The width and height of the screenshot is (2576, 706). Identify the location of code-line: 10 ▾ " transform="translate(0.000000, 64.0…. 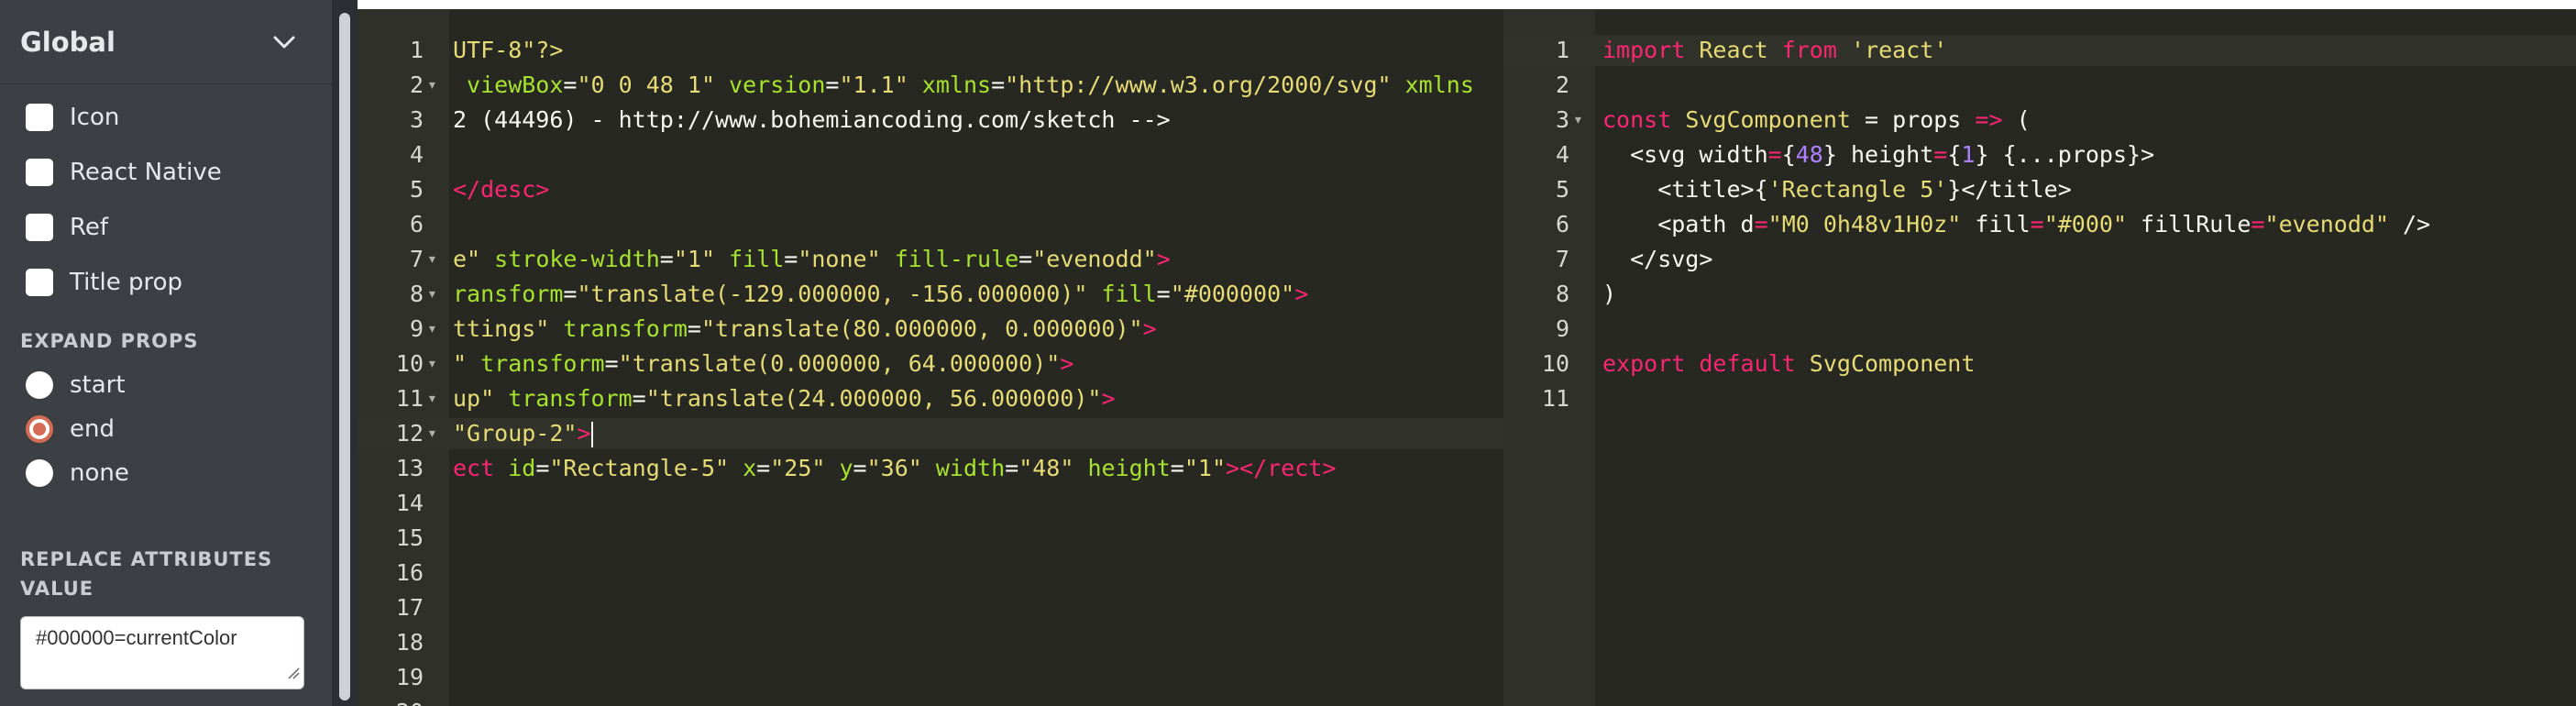
(931, 364).